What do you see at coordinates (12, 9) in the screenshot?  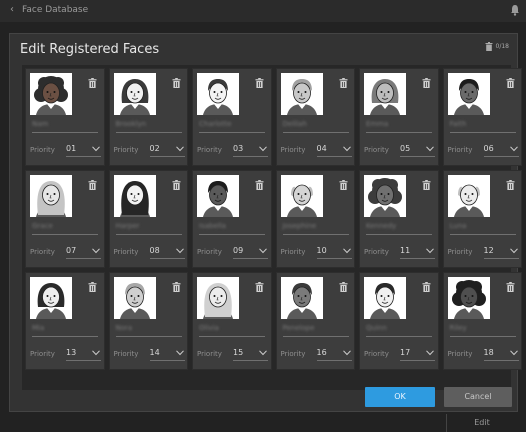 I see `back-chevron-icon: ‹` at bounding box center [12, 9].